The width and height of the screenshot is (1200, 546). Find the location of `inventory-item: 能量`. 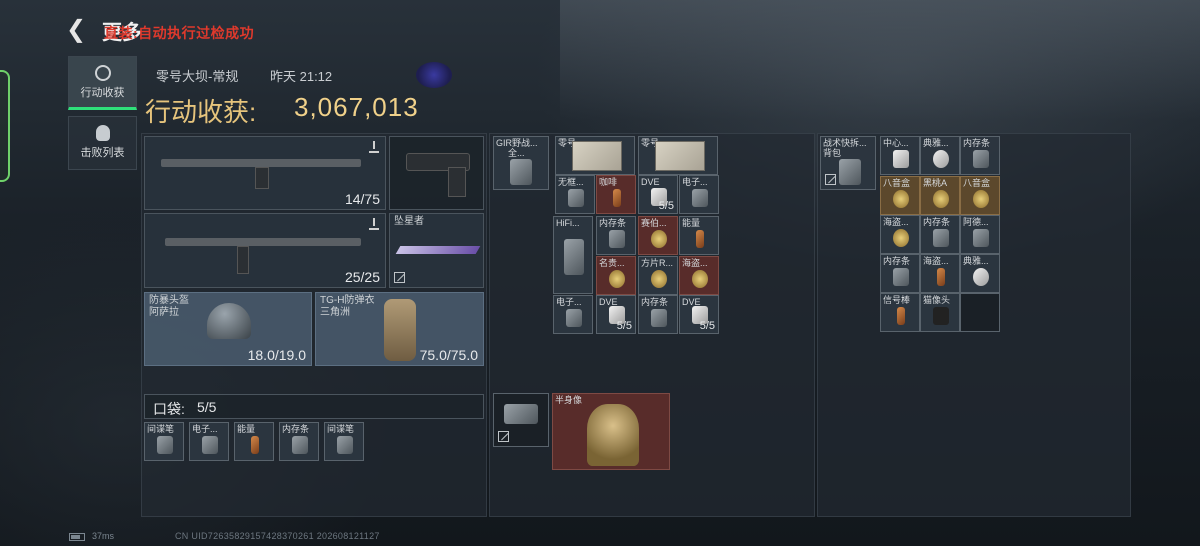

inventory-item: 能量 is located at coordinates (699, 235).